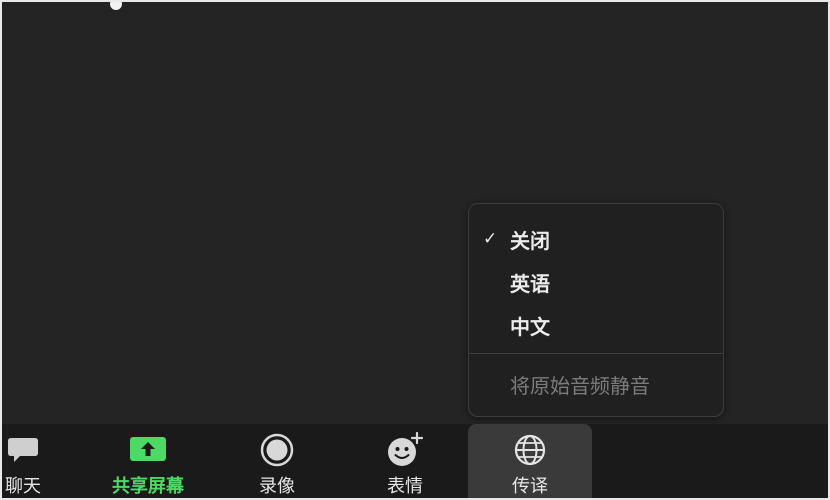  What do you see at coordinates (277, 486) in the screenshot?
I see `record-label: 录像` at bounding box center [277, 486].